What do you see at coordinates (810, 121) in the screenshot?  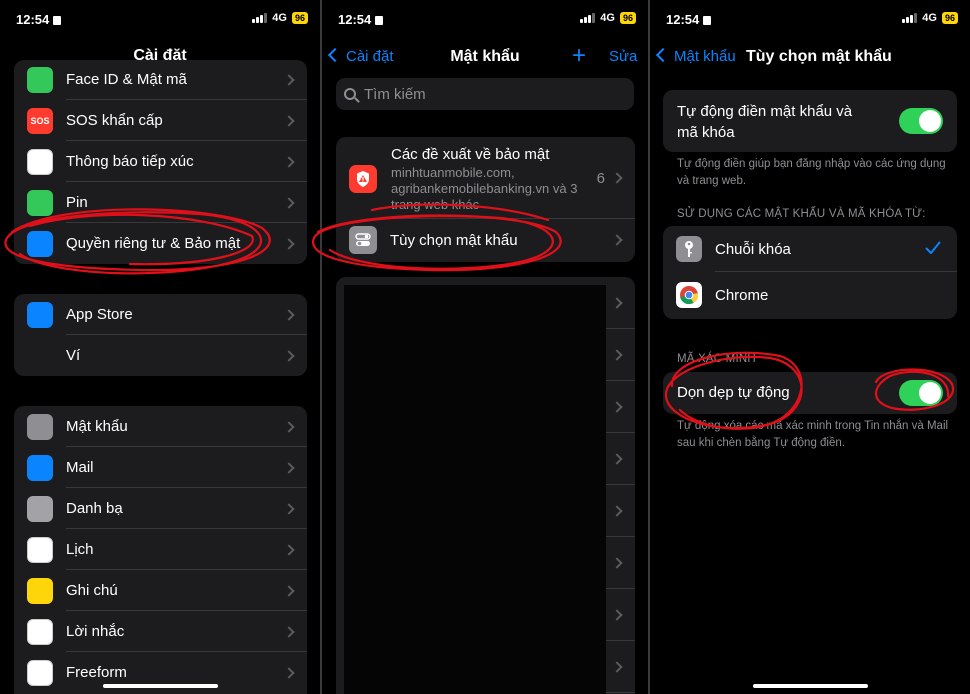 I see `autofill-group: Tự động điền mật khẩu và mã khóa` at bounding box center [810, 121].